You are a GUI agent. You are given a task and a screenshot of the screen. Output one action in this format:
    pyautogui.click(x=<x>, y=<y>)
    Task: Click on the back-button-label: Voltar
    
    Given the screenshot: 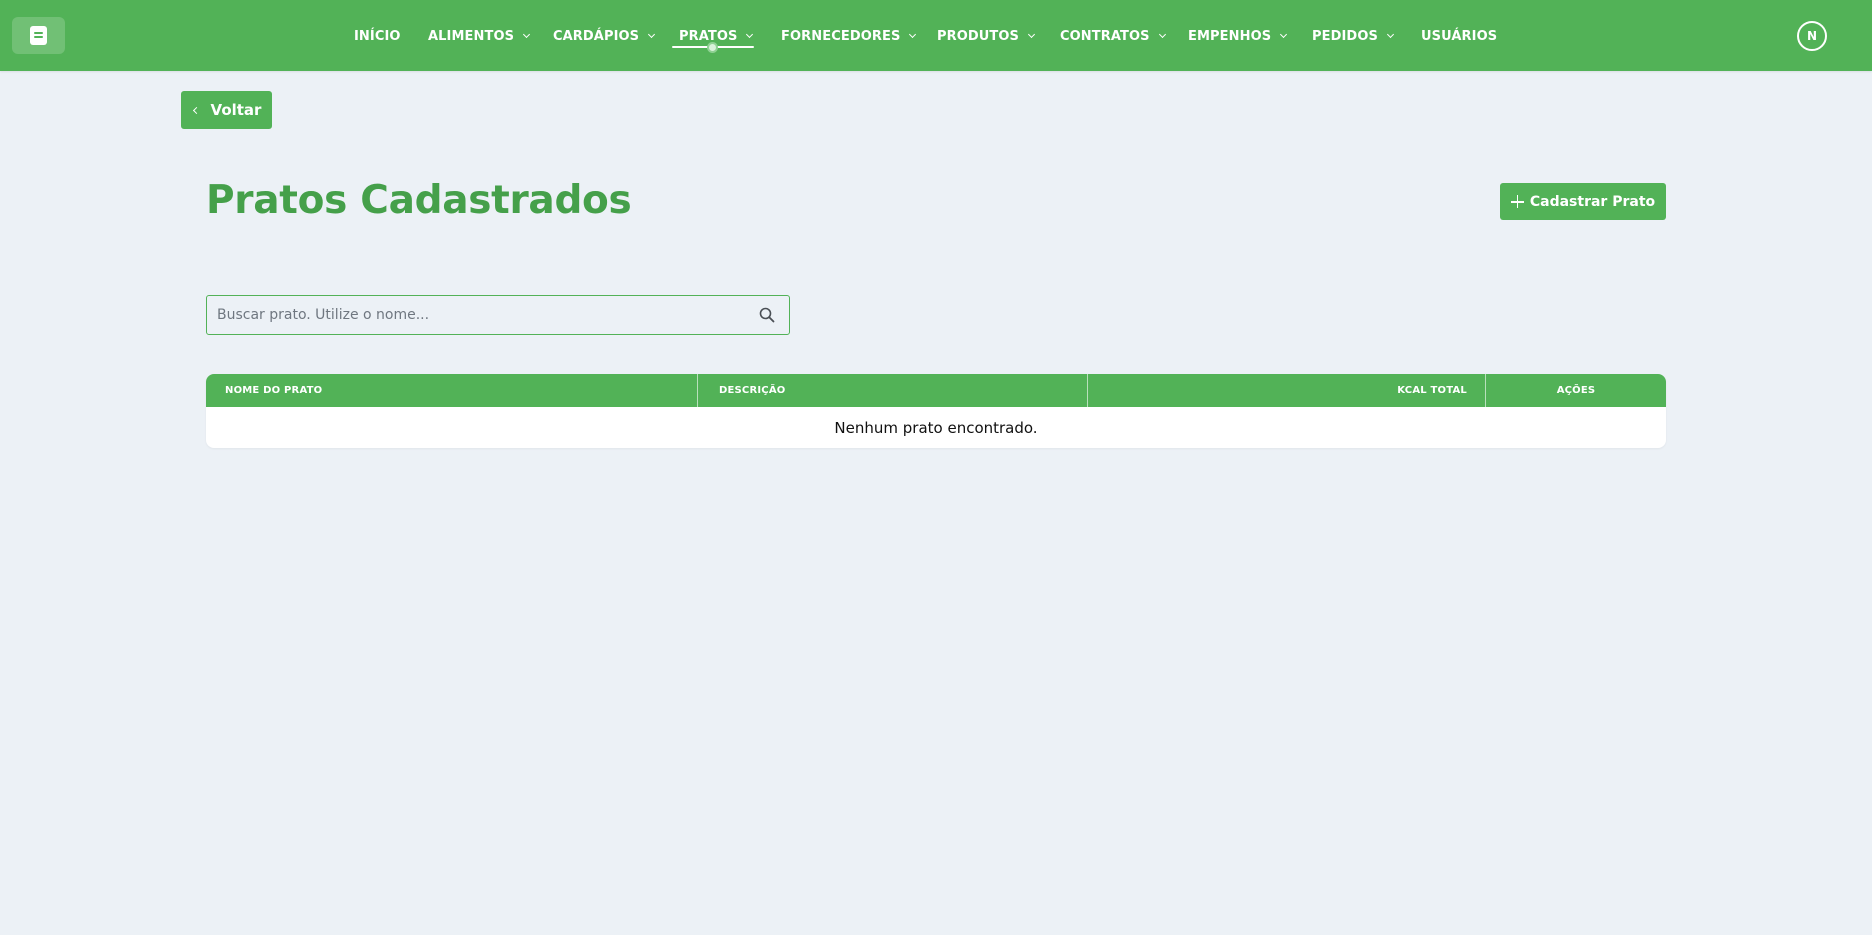 What is the action you would take?
    pyautogui.click(x=236, y=110)
    